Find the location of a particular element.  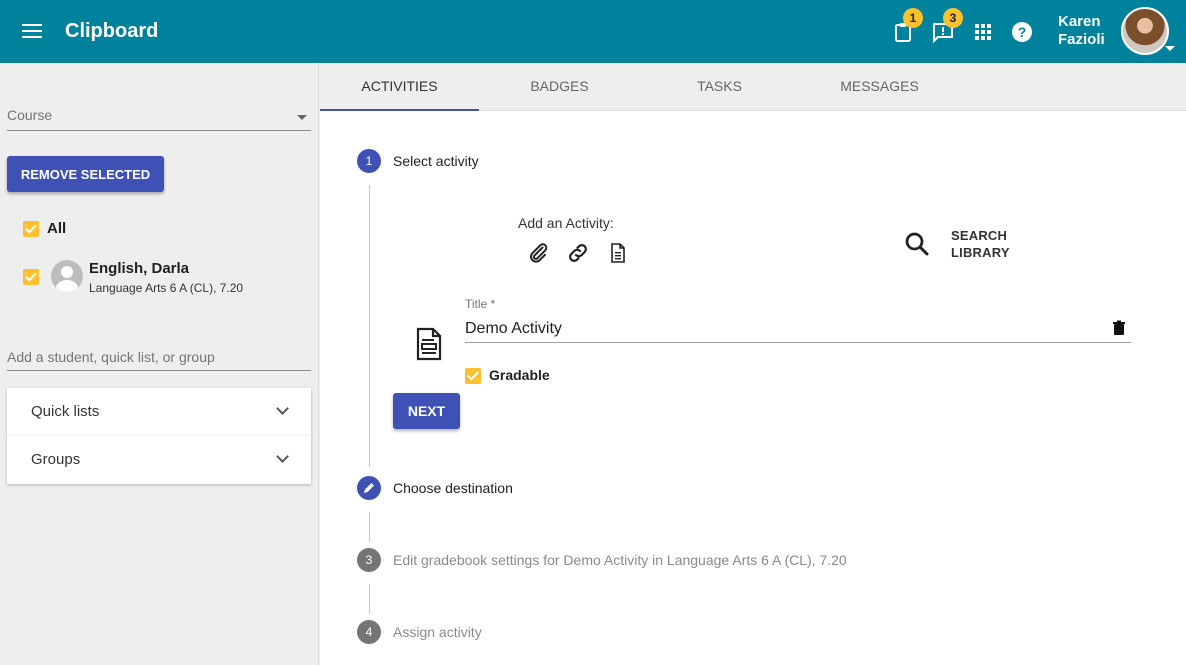

student-avatar-icon is located at coordinates (67, 276).